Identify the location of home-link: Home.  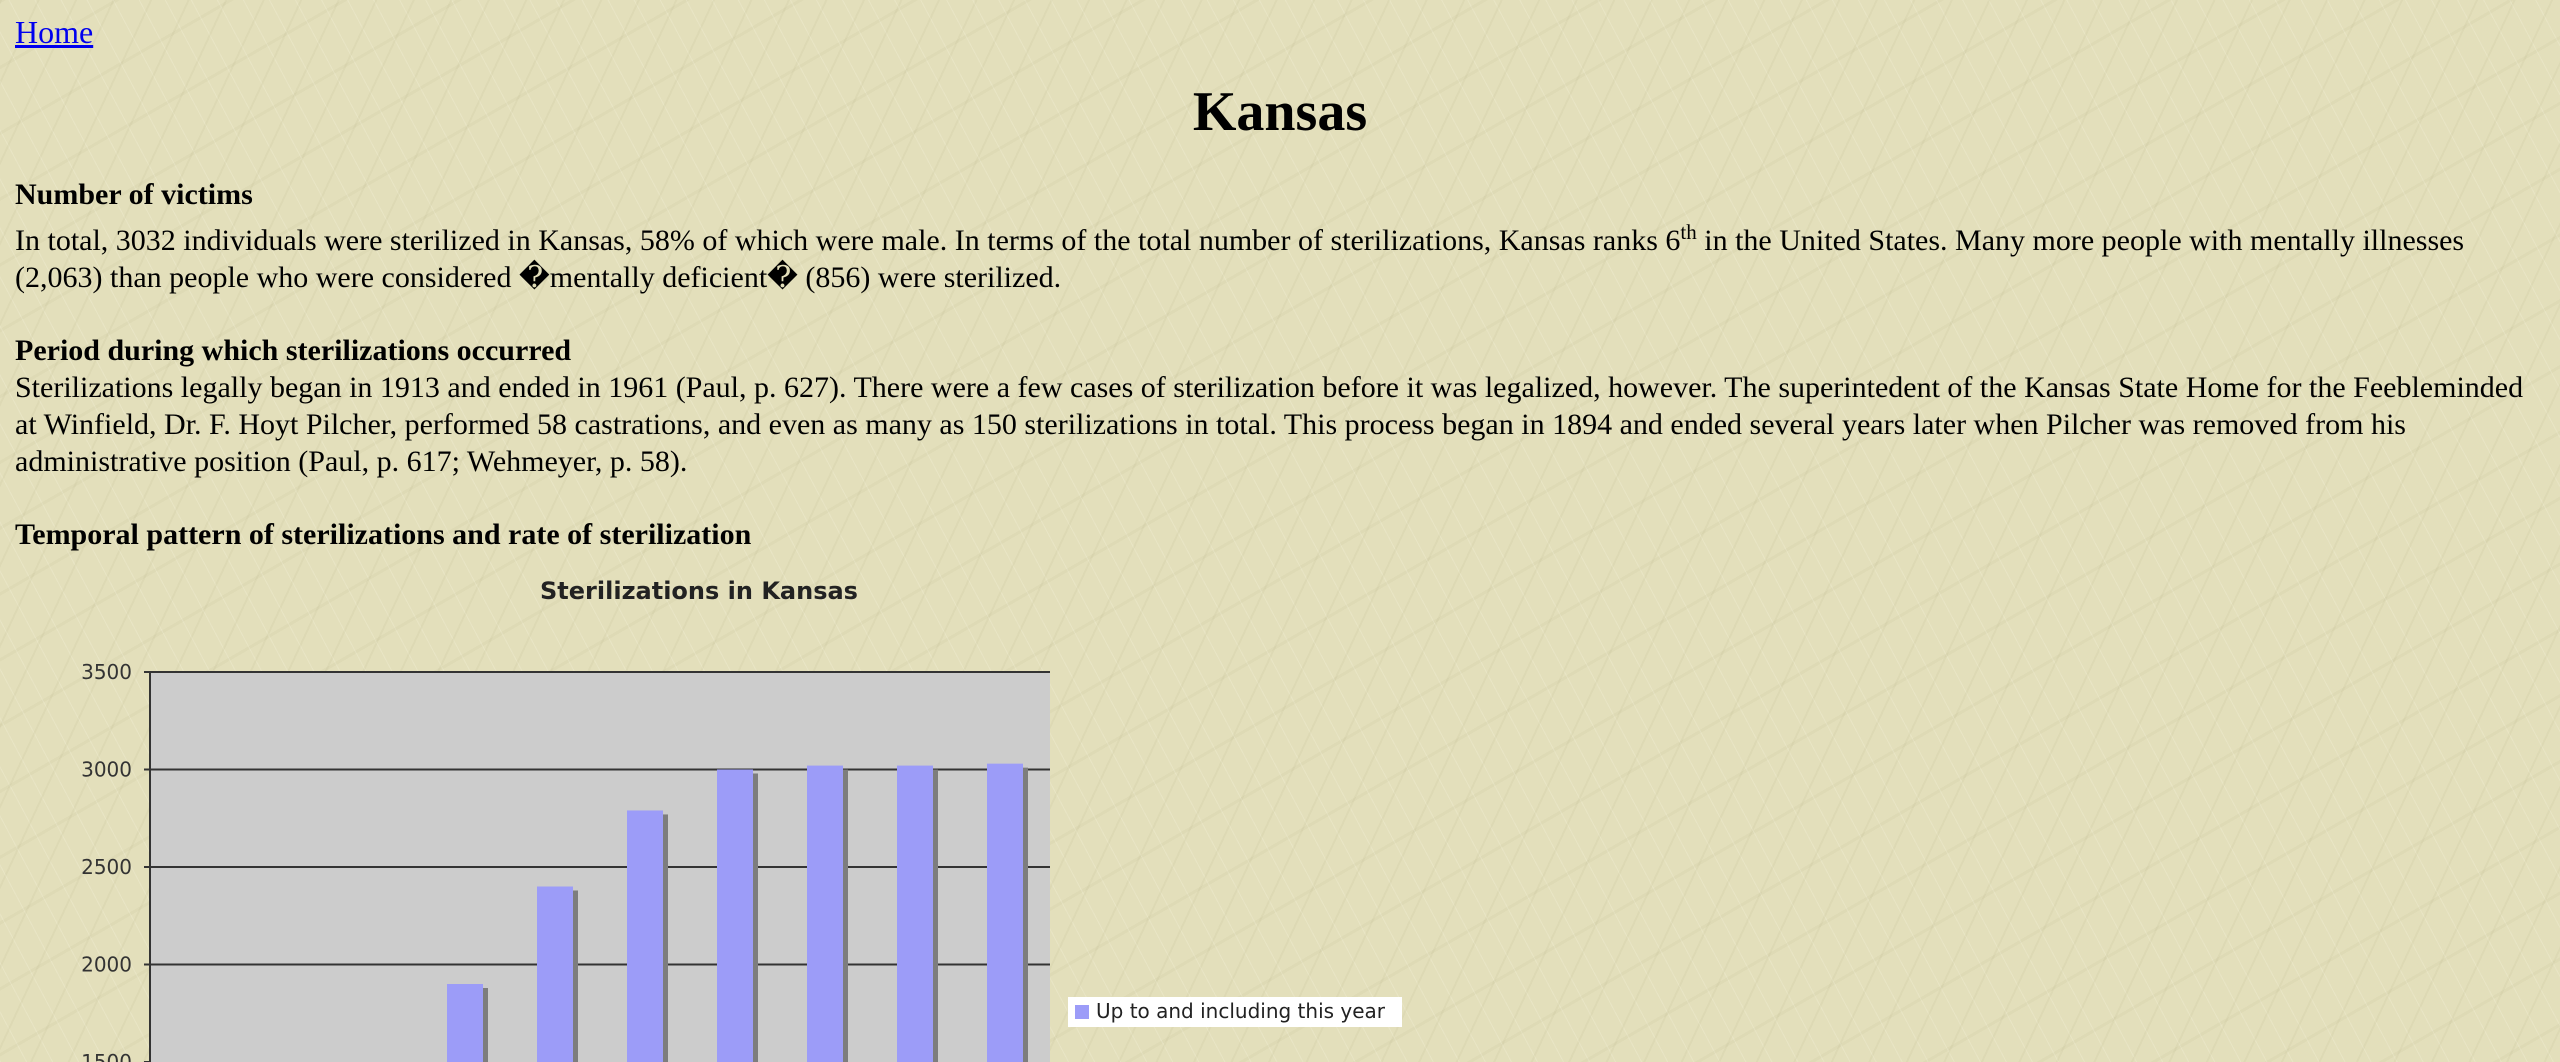
(54, 32).